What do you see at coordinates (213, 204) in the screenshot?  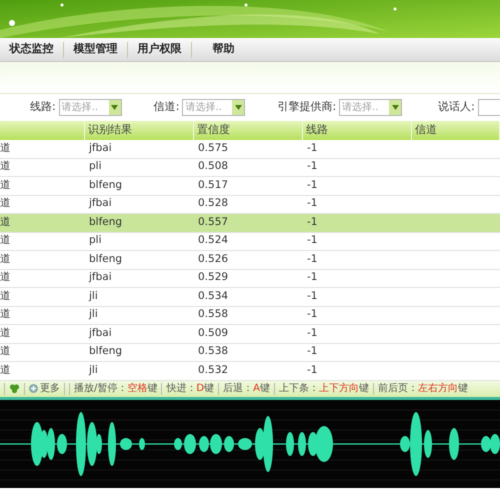 I see `table-cell-text: 0.528` at bounding box center [213, 204].